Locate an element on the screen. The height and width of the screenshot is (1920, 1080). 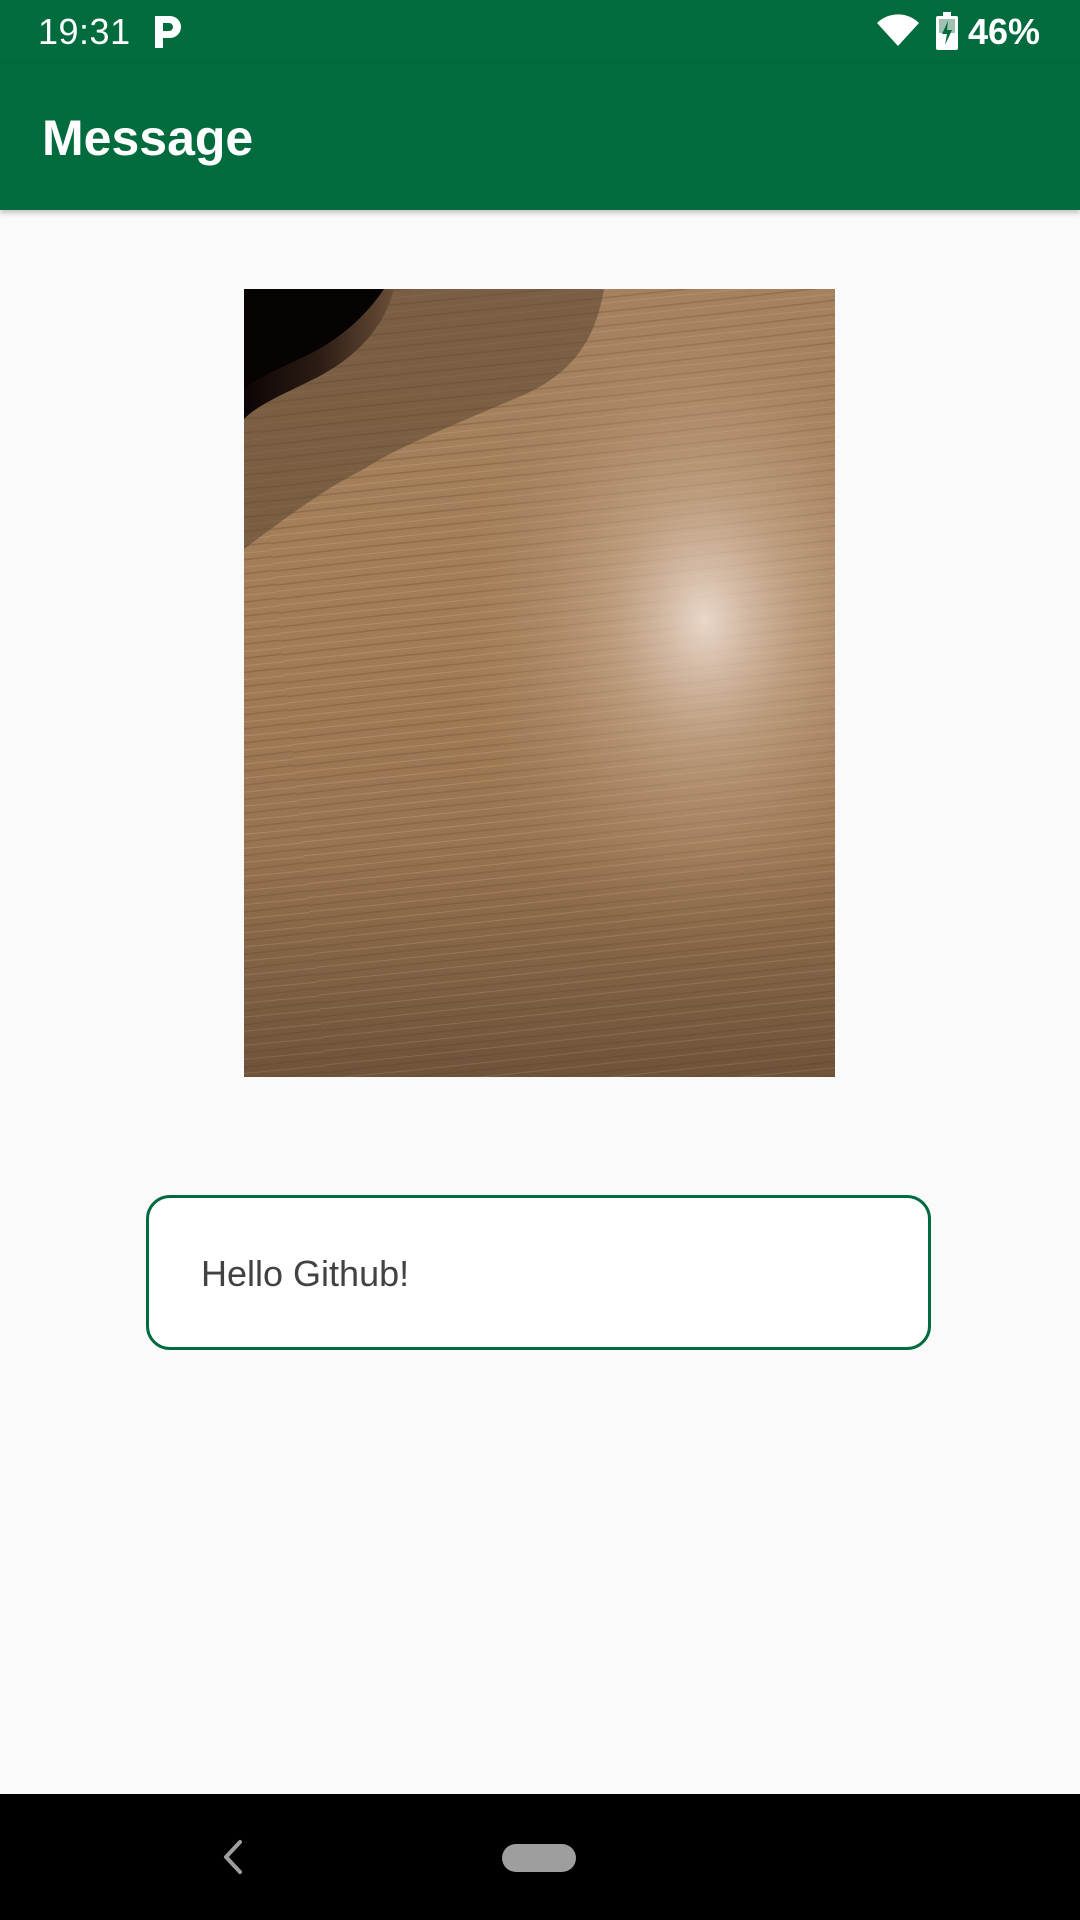
status-time: 19:31 is located at coordinates (84, 31).